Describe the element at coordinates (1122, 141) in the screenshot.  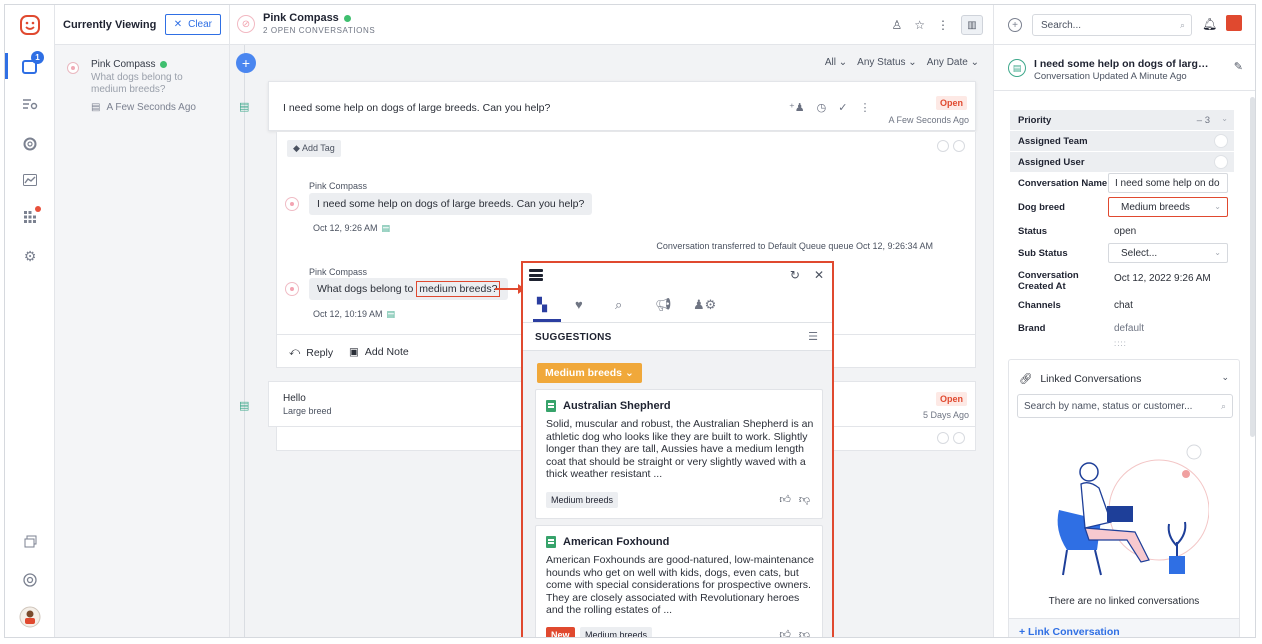
I see `assigned-team-field: Assigned Team` at that location.